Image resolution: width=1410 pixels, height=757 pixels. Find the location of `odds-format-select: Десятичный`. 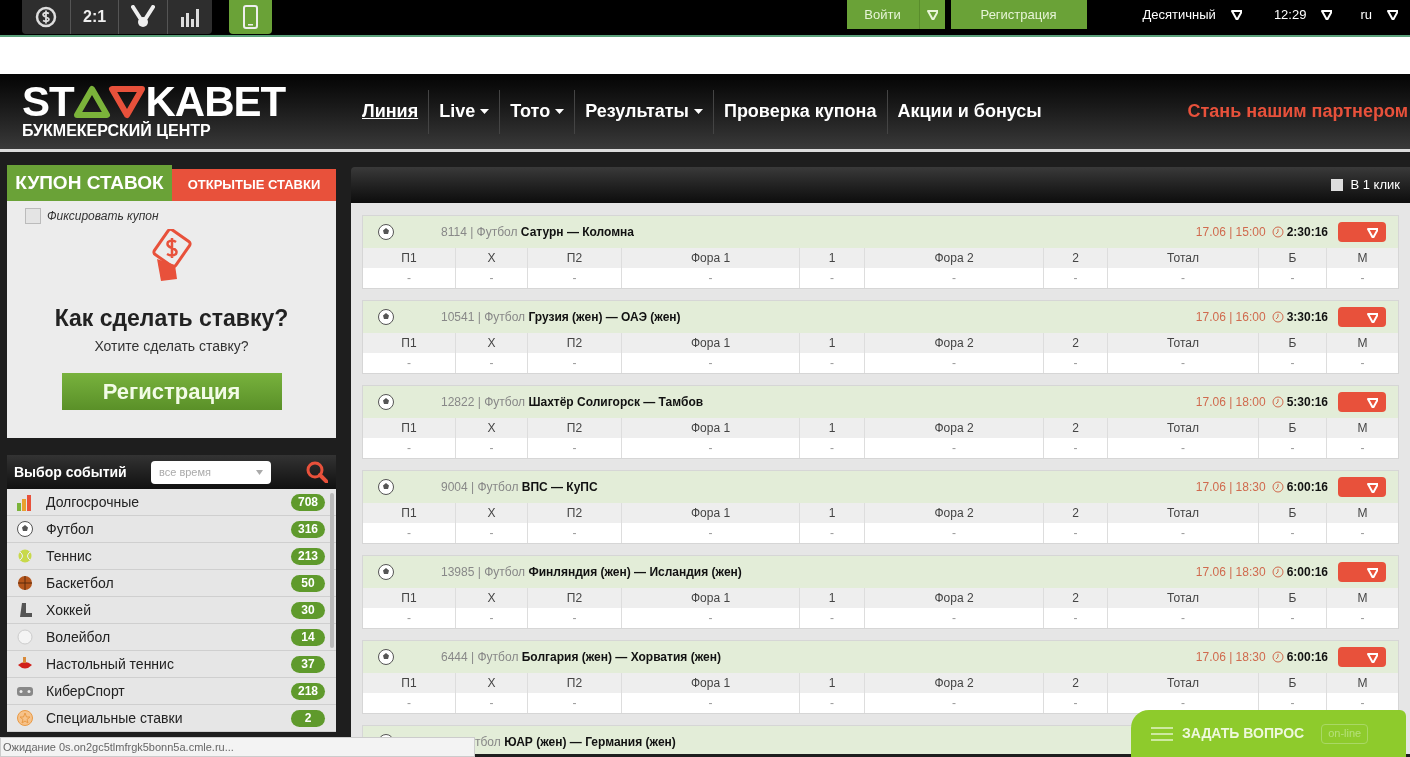

odds-format-select: Десятичный is located at coordinates (1179, 14).